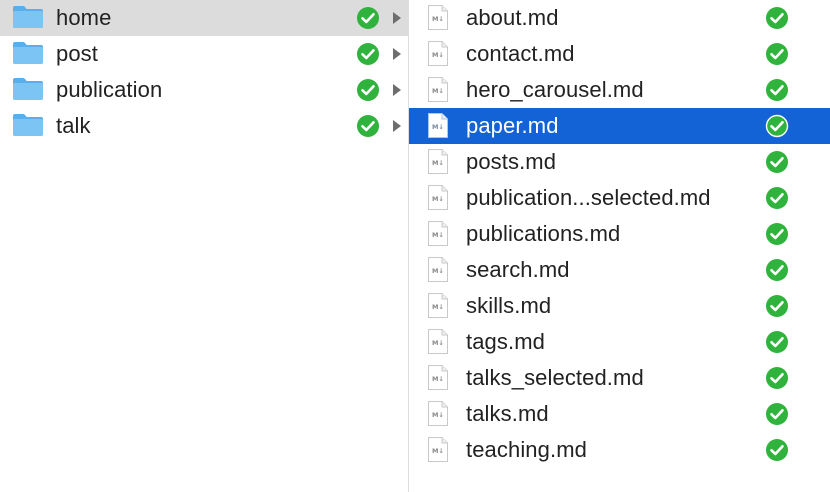 The width and height of the screenshot is (830, 492). Describe the element at coordinates (619, 18) in the screenshot. I see `file-row: M↓ about.md` at that location.